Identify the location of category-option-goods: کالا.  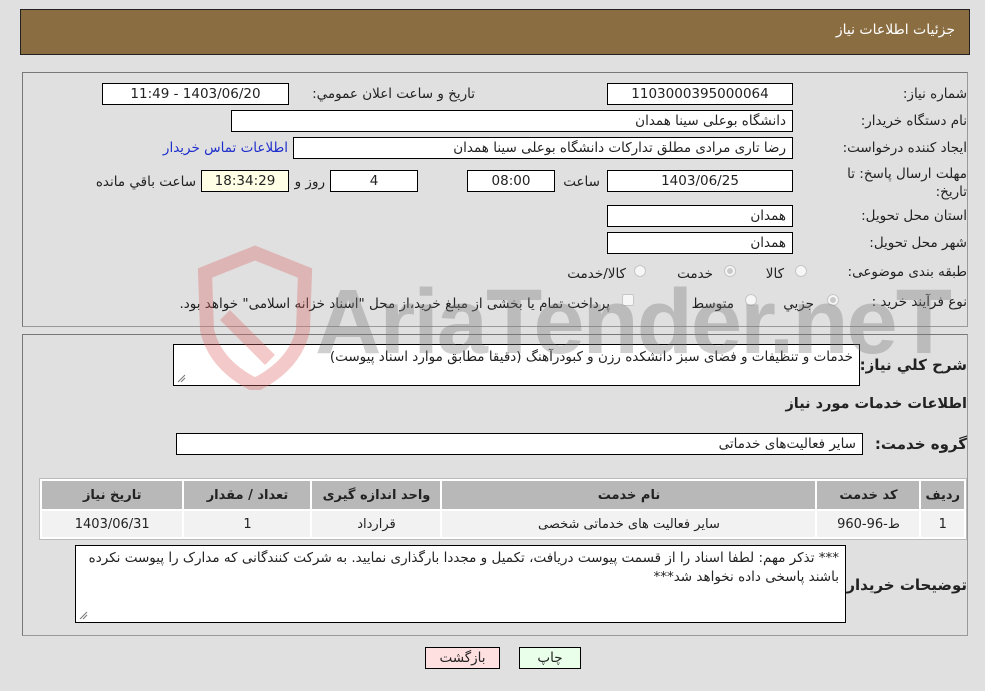
(774, 274).